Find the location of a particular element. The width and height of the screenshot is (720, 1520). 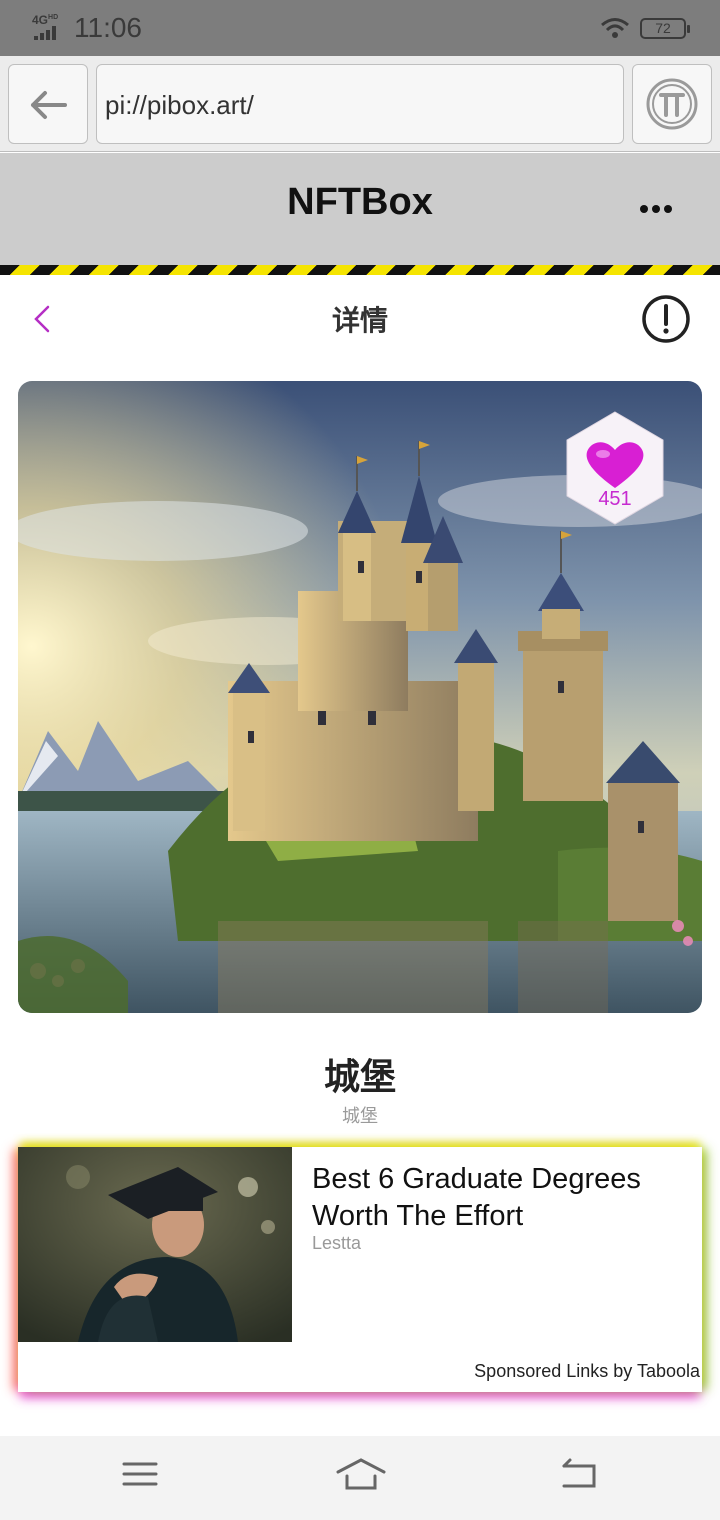

ad-image is located at coordinates (155, 1244).